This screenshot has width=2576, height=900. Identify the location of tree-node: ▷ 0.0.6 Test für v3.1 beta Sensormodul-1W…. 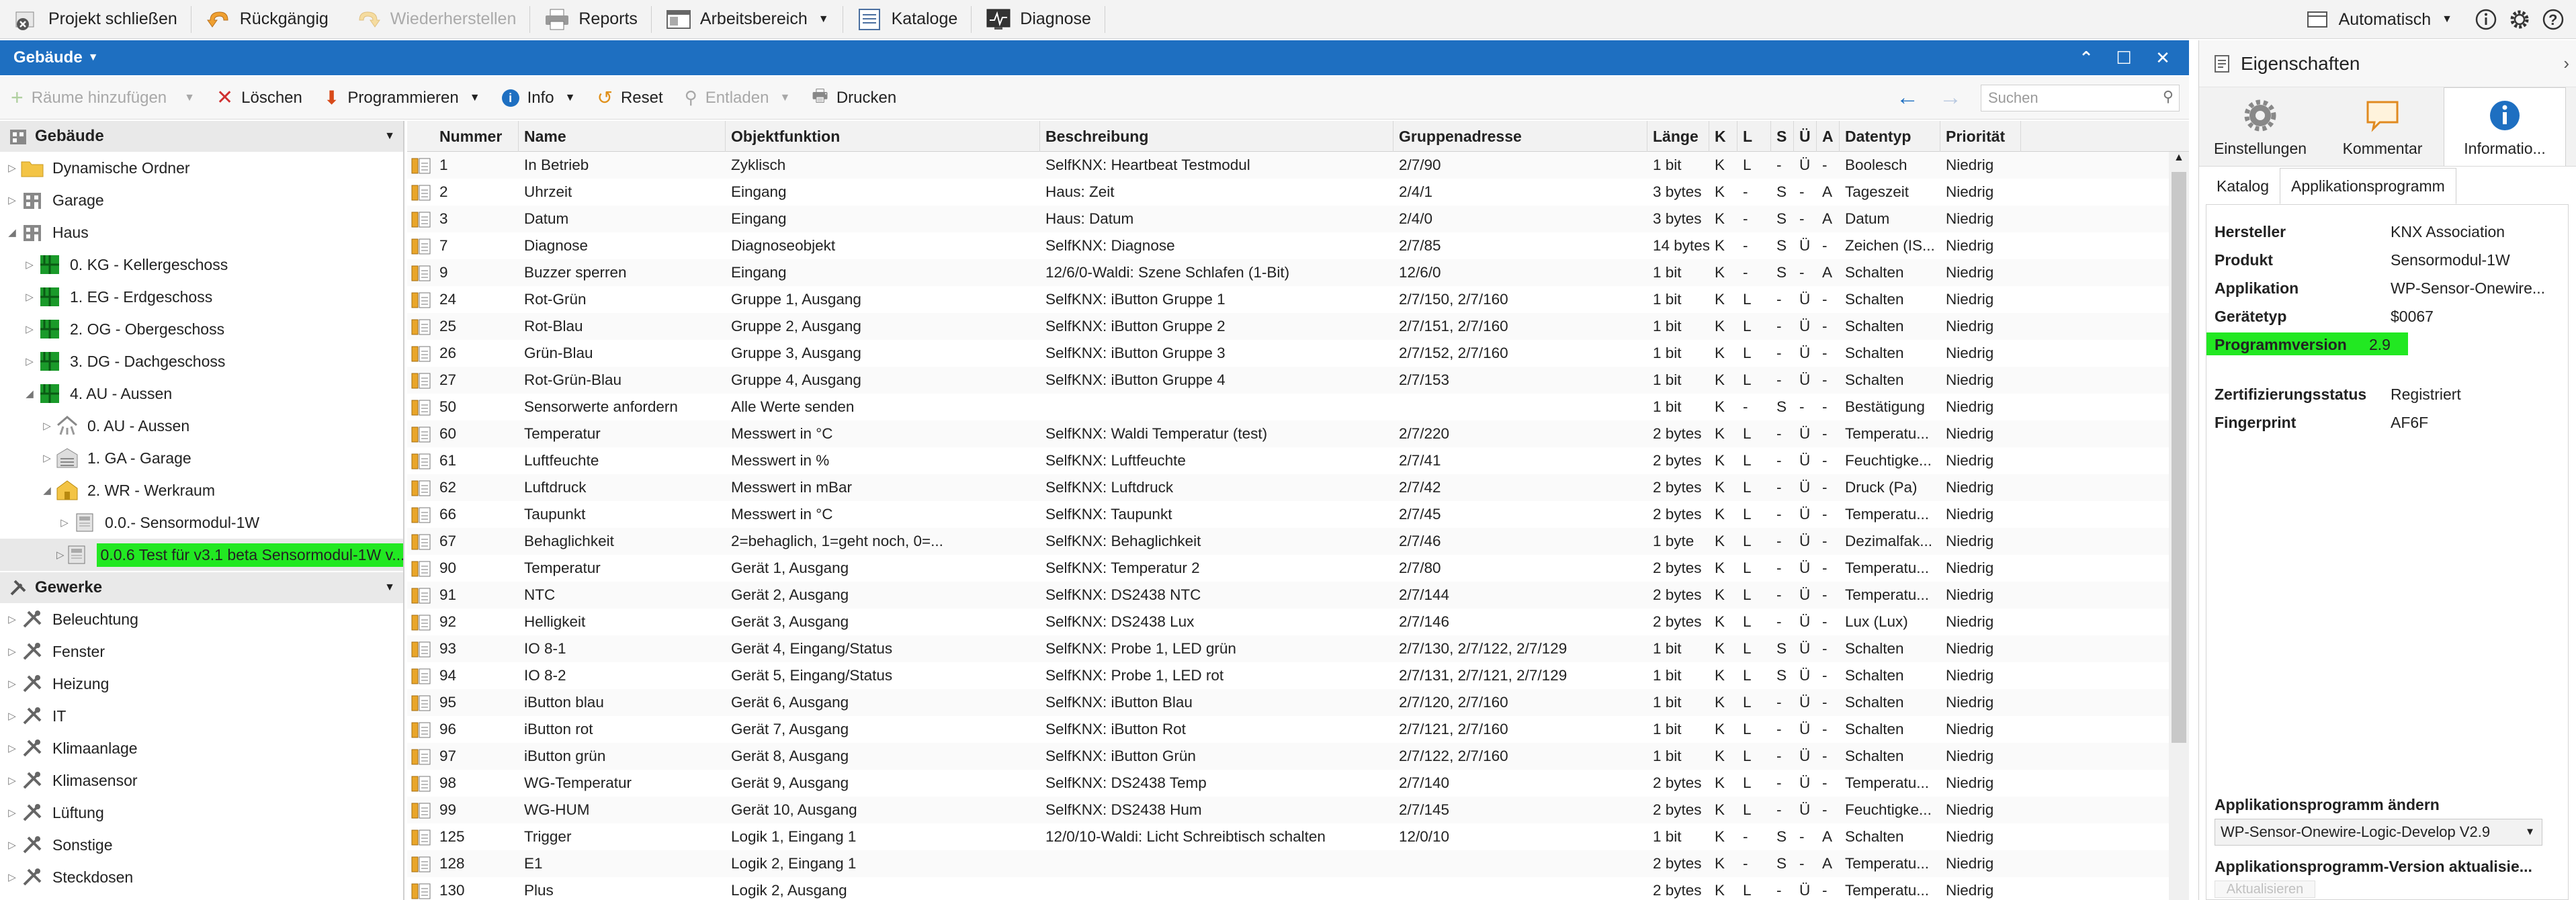
(201, 555).